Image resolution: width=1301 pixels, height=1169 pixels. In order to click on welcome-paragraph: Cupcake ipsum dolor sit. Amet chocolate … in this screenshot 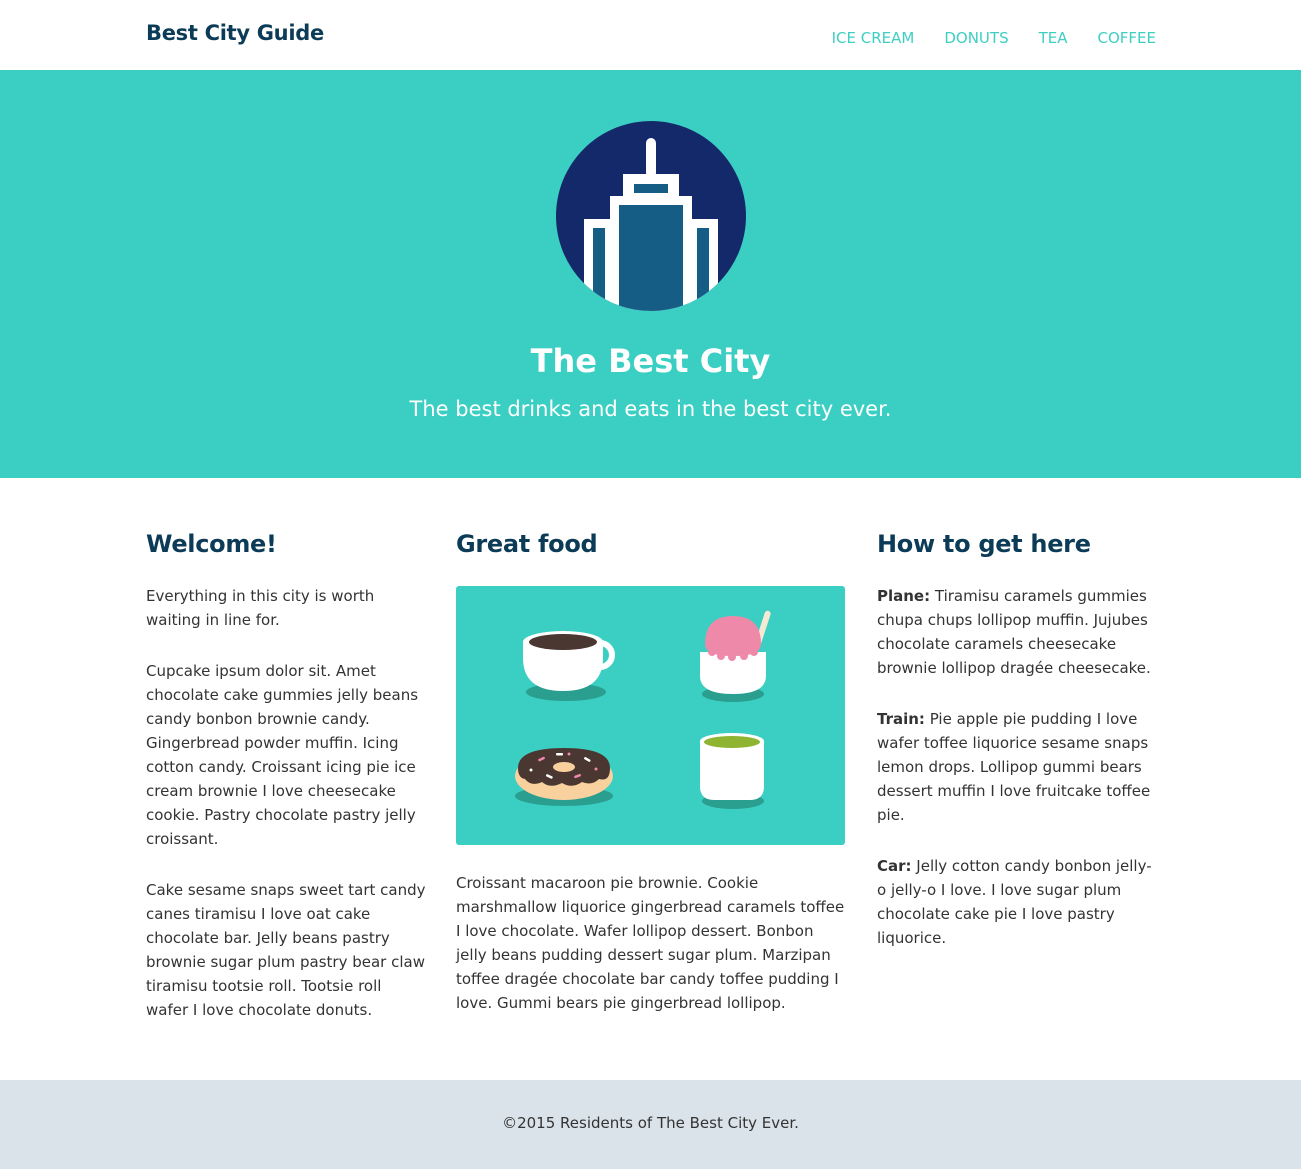, I will do `click(282, 755)`.